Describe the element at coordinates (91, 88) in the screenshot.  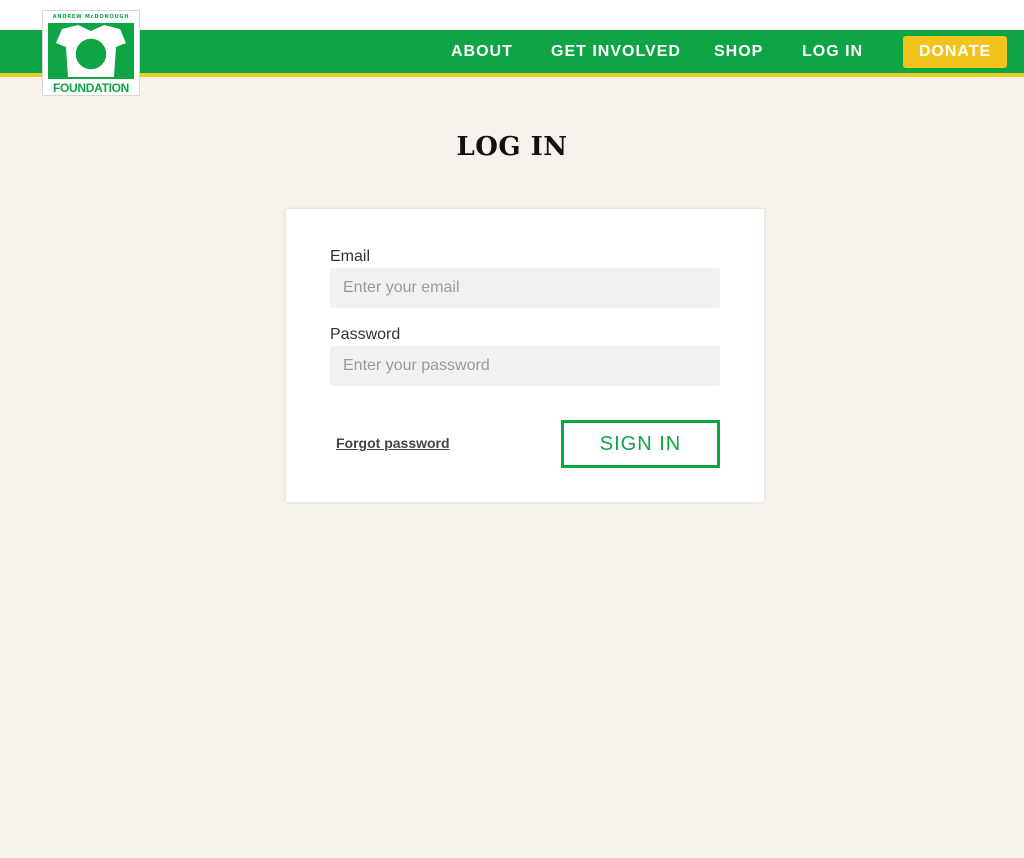
I see `logo-name: FOUNDATION` at that location.